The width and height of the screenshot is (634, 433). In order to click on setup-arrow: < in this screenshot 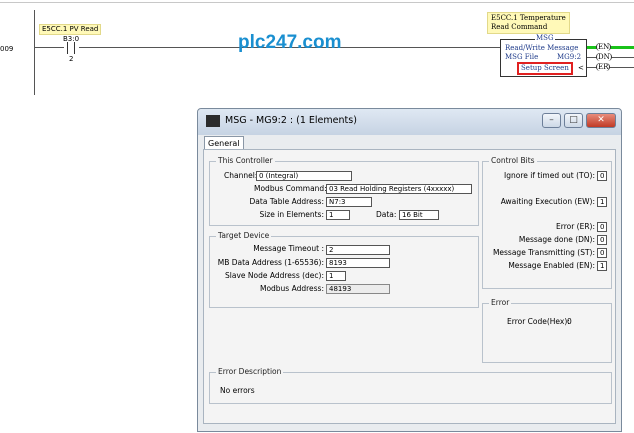, I will do `click(581, 68)`.